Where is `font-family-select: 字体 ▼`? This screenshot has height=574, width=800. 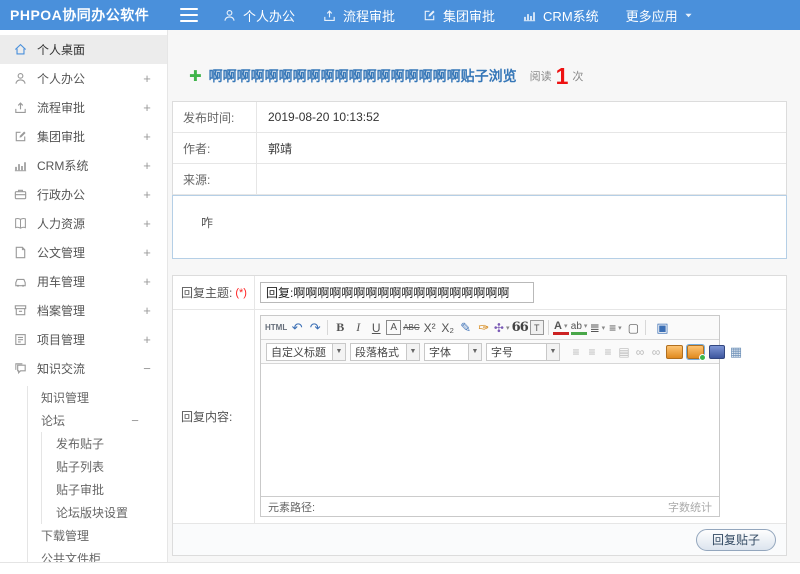 font-family-select: 字体 ▼ is located at coordinates (453, 351).